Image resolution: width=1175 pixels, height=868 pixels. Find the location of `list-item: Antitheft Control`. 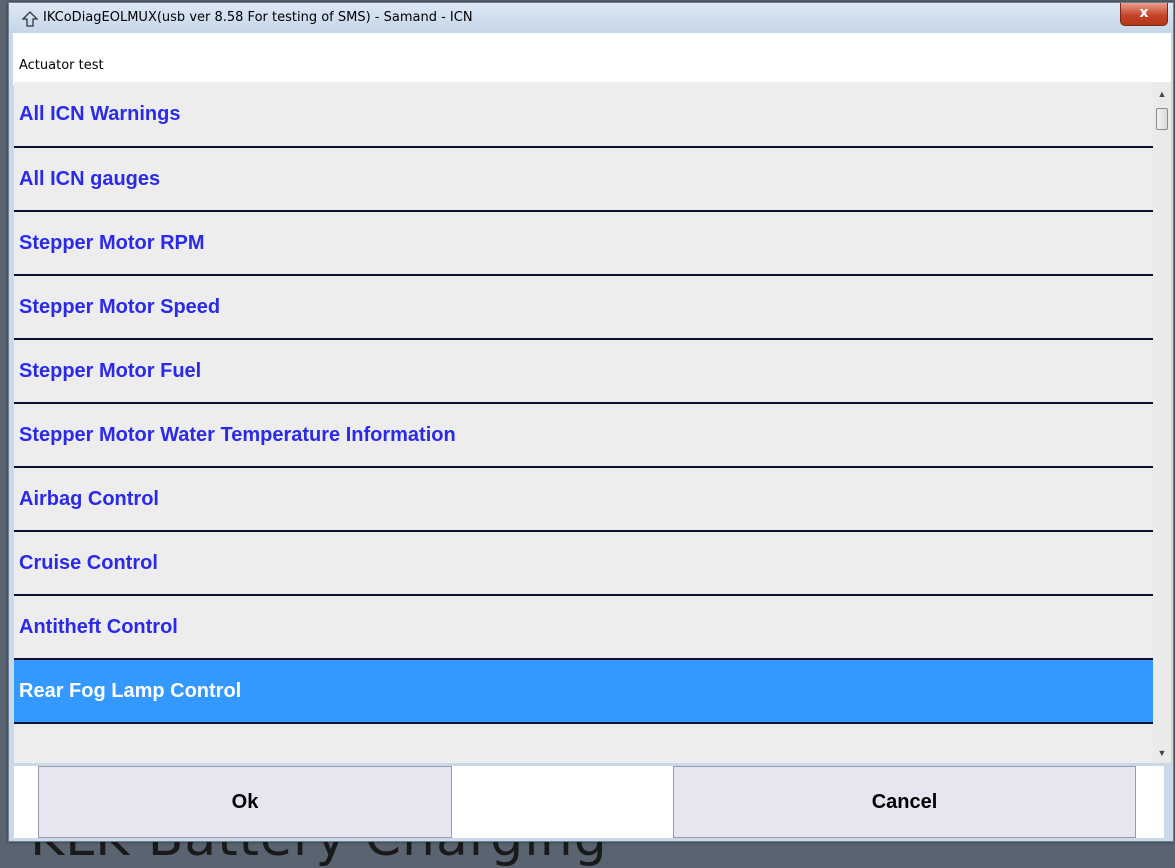

list-item: Antitheft Control is located at coordinates (583, 628).